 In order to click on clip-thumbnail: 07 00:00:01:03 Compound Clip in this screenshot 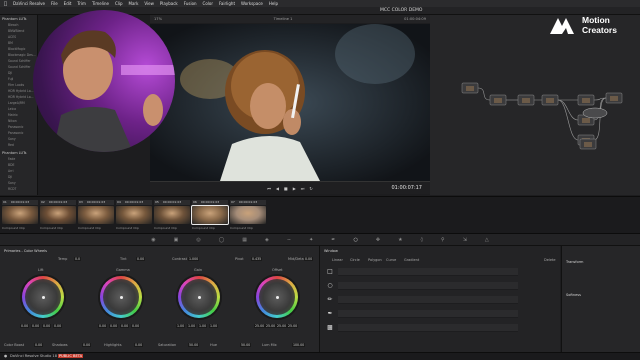, I will do `click(248, 216)`.